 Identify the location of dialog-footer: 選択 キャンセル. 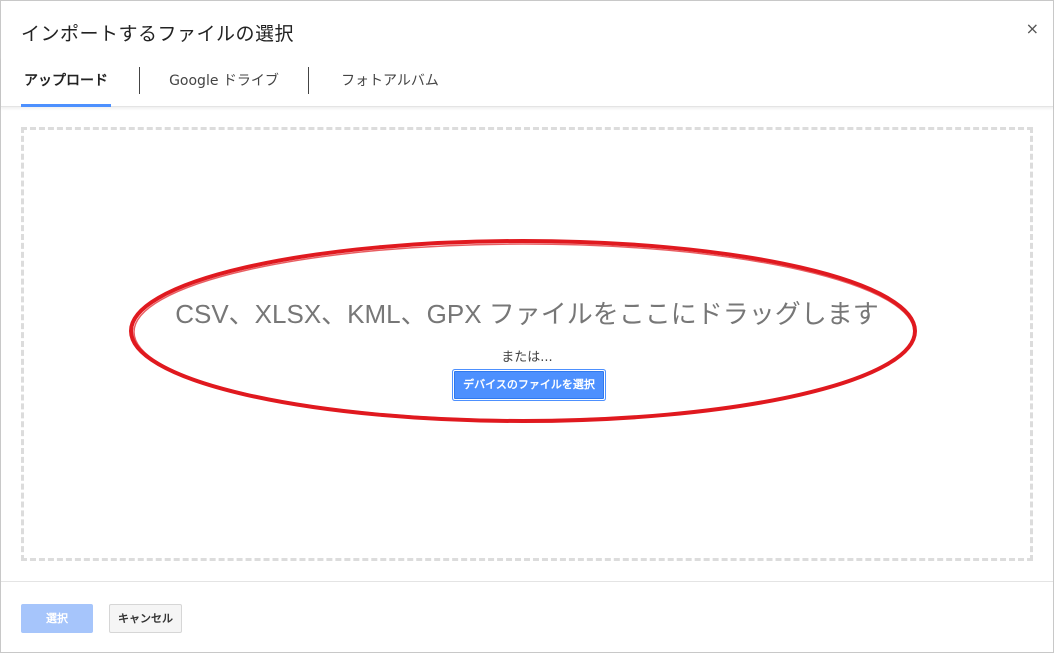
(527, 617).